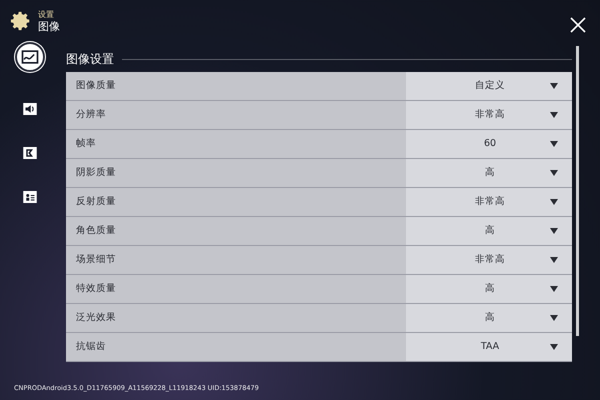 This screenshot has height=400, width=600. What do you see at coordinates (30, 153) in the screenshot?
I see `letter-card-icon` at bounding box center [30, 153].